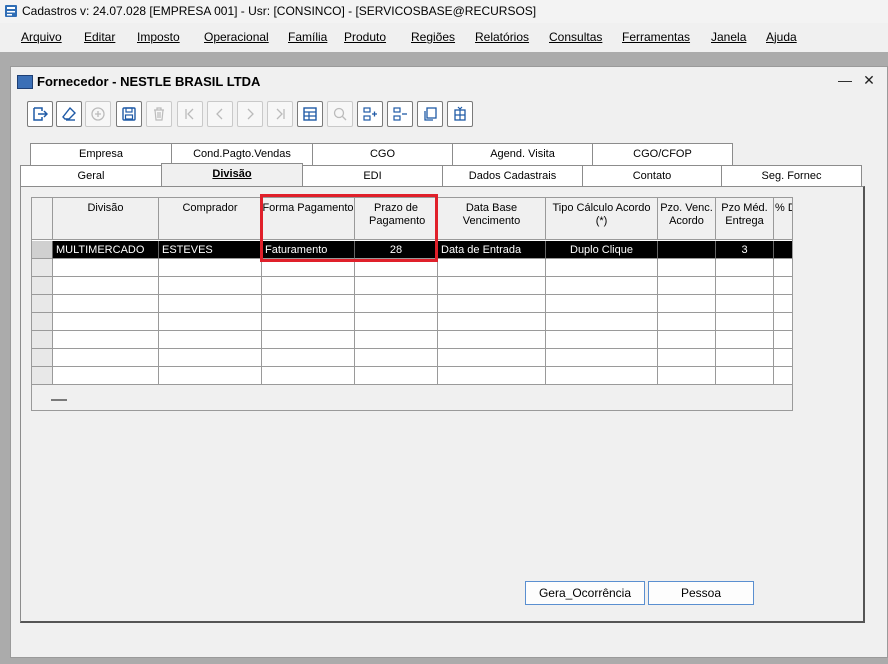 The width and height of the screenshot is (888, 664). I want to click on columns-button, so click(460, 114).